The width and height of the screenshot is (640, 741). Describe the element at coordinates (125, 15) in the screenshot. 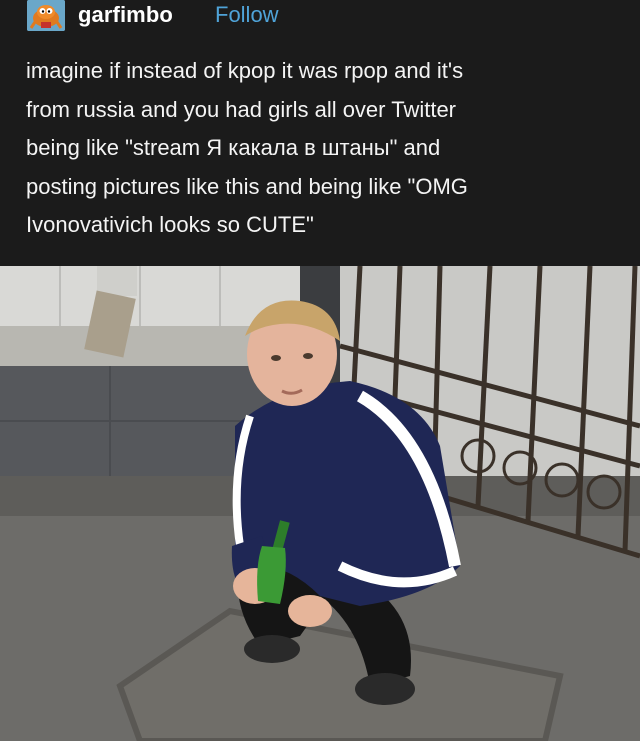

I see `username: garfimbo` at that location.